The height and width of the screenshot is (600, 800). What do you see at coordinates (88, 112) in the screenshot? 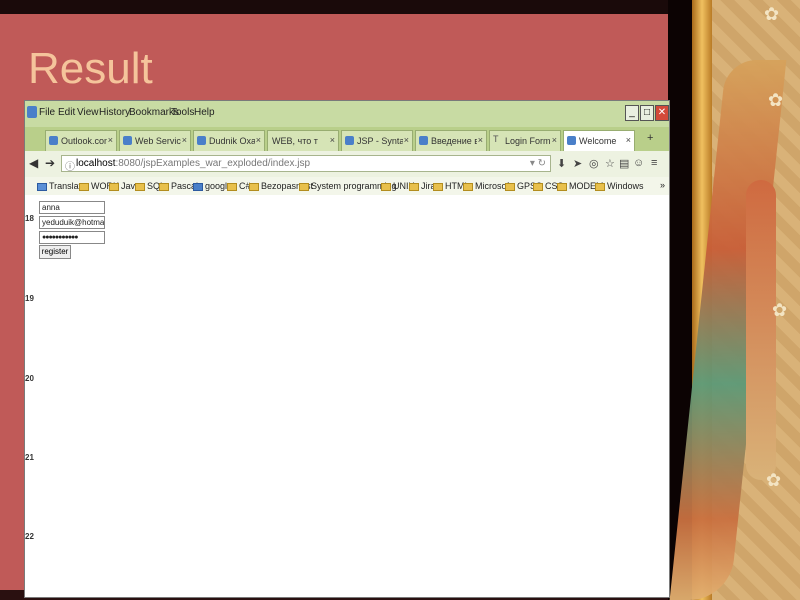
I see `menu-view: View` at bounding box center [88, 112].